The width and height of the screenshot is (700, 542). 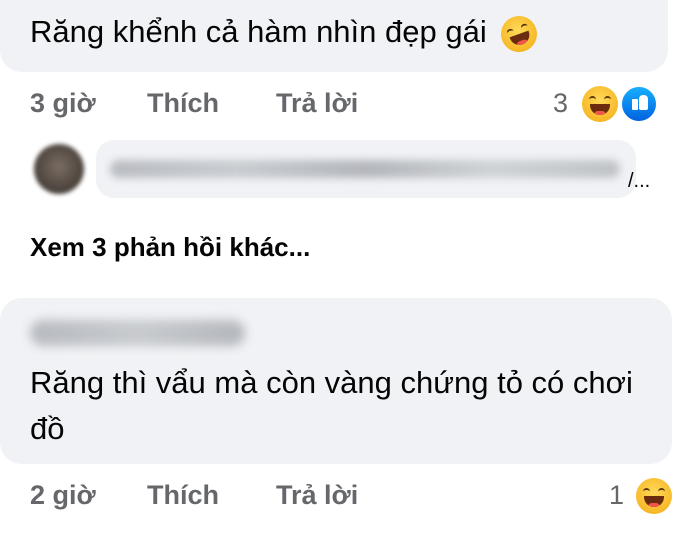 What do you see at coordinates (59, 169) in the screenshot?
I see `avatar` at bounding box center [59, 169].